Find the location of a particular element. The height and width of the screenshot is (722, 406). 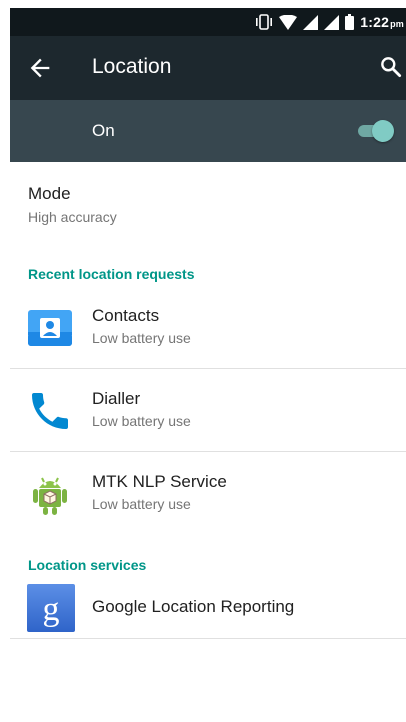

app-name: MTK NLP Service is located at coordinates (159, 481).